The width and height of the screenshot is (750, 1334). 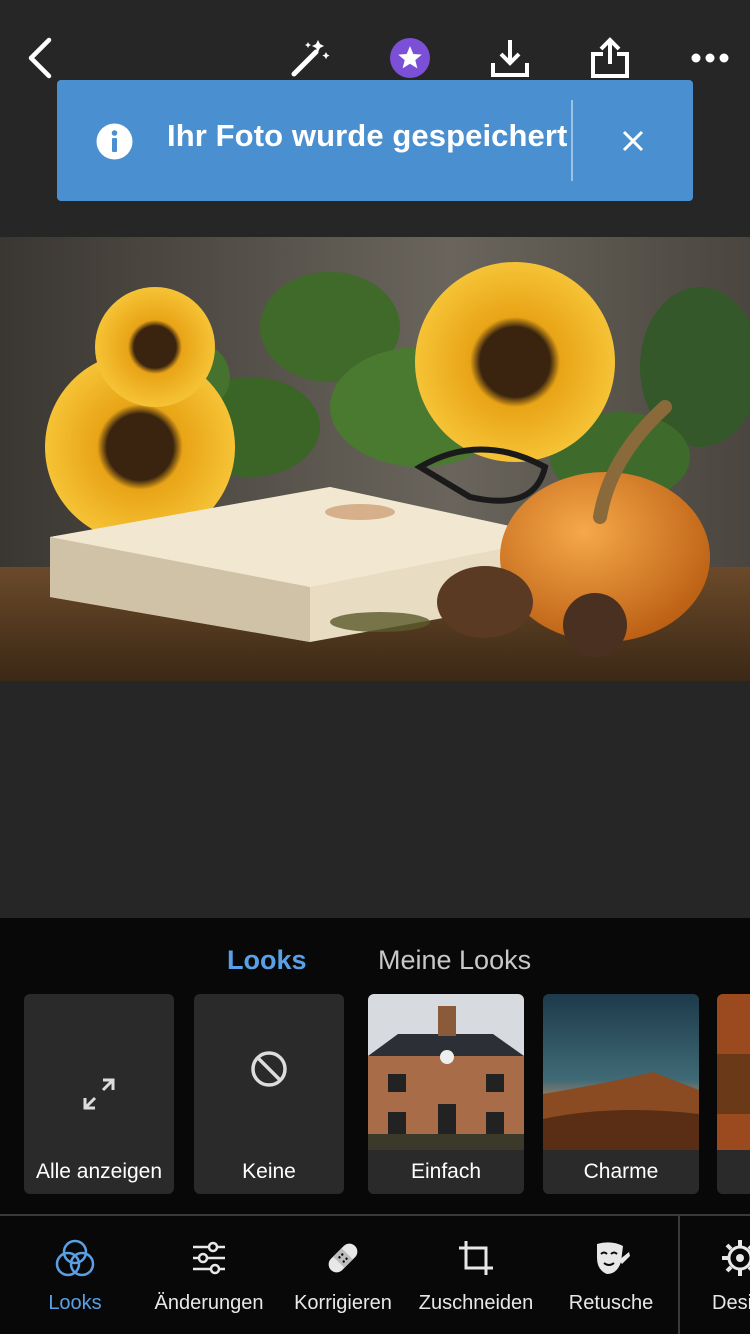 I want to click on crop-icon, so click(x=476, y=1258).